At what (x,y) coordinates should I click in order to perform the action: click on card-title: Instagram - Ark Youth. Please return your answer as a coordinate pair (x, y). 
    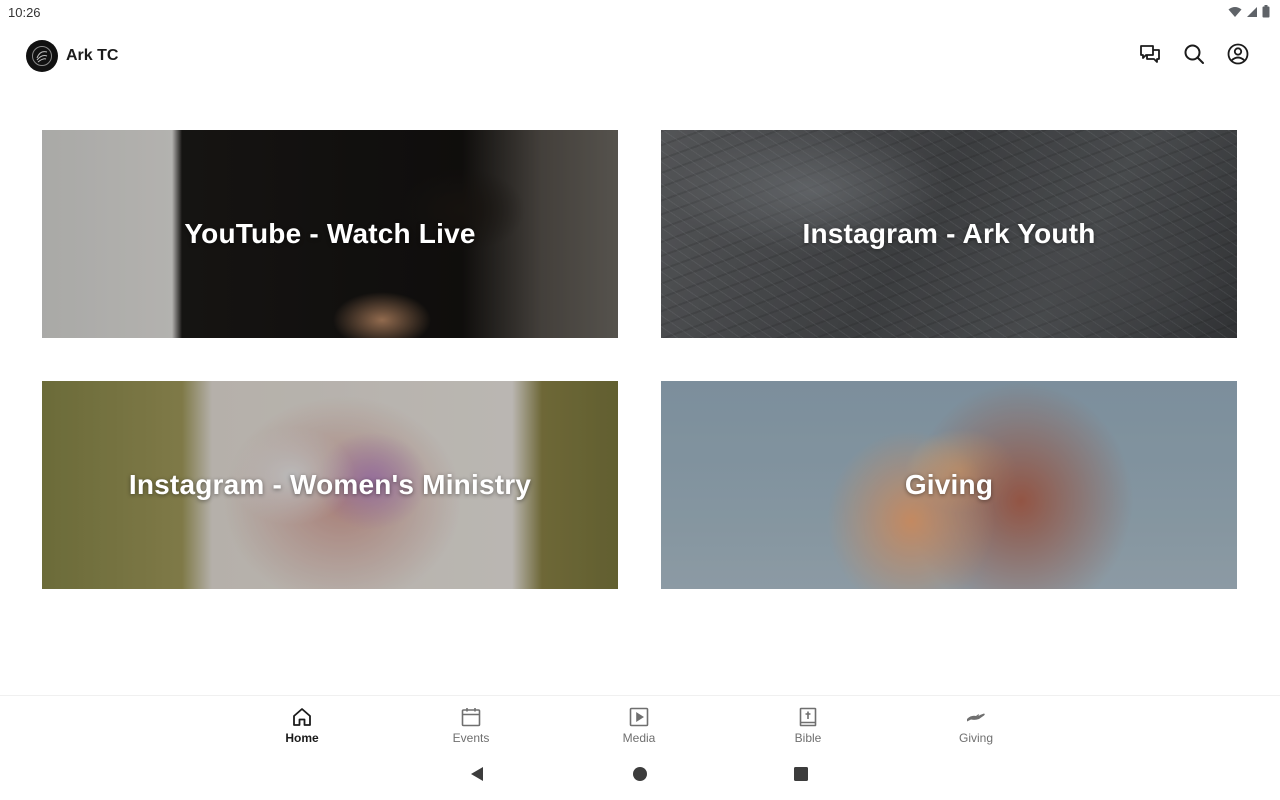
    Looking at the image, I should click on (949, 233).